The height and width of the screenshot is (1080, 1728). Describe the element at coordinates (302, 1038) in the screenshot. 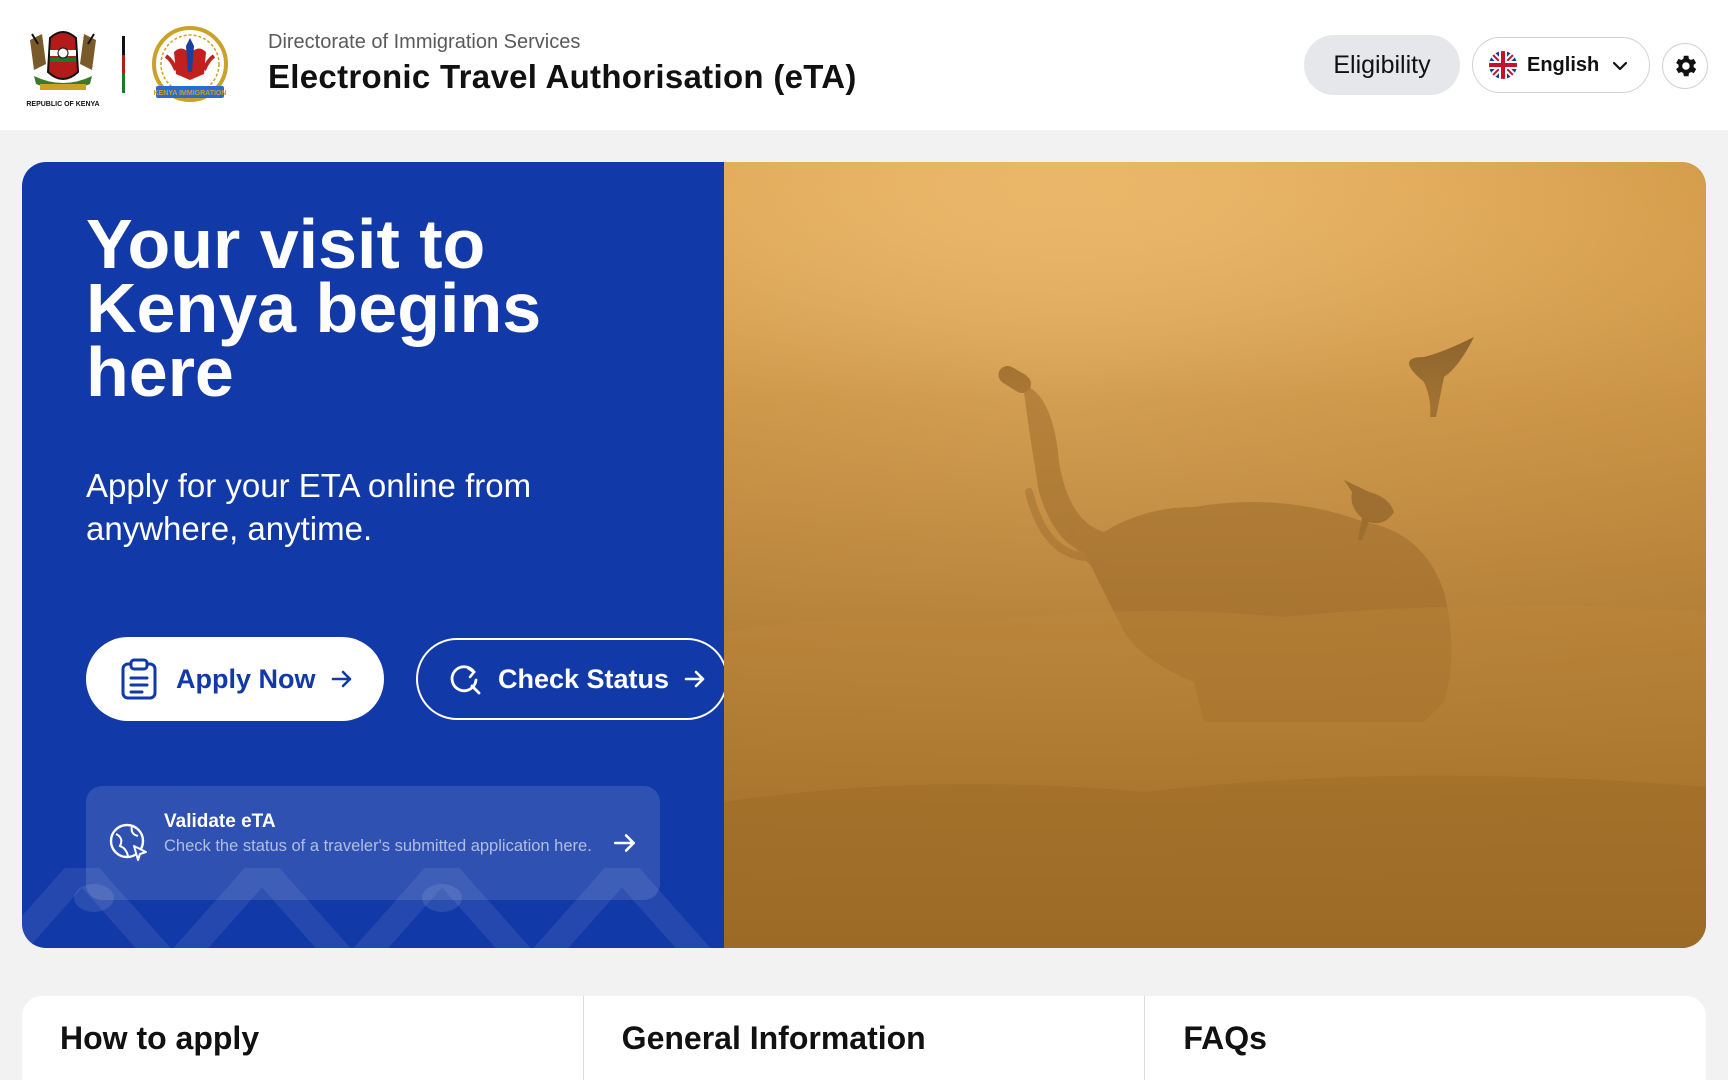

I see `tab-how-to-apply: How to apply` at that location.